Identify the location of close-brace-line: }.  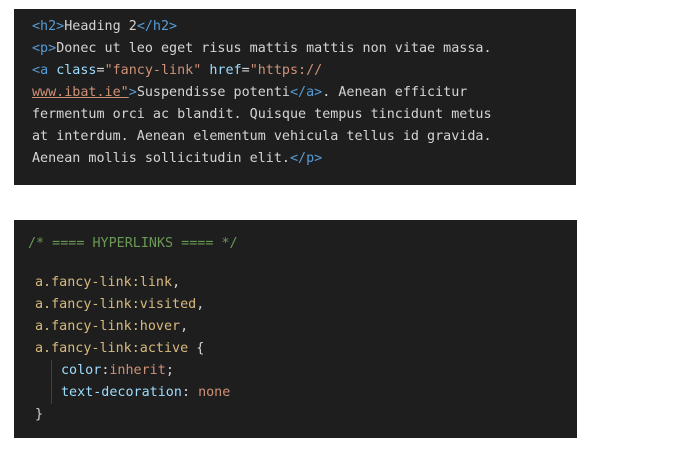
(302, 415).